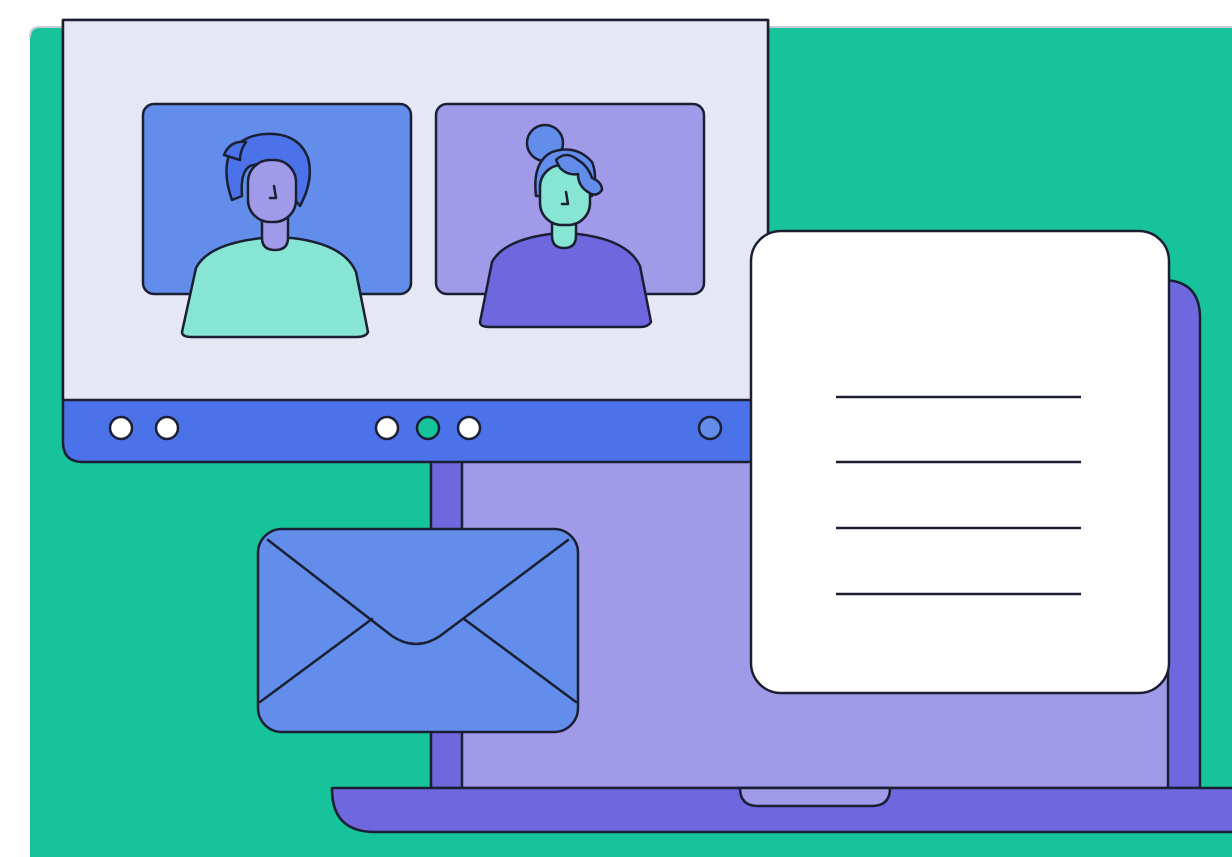  I want to click on toolbar-dot-center-active, so click(428, 428).